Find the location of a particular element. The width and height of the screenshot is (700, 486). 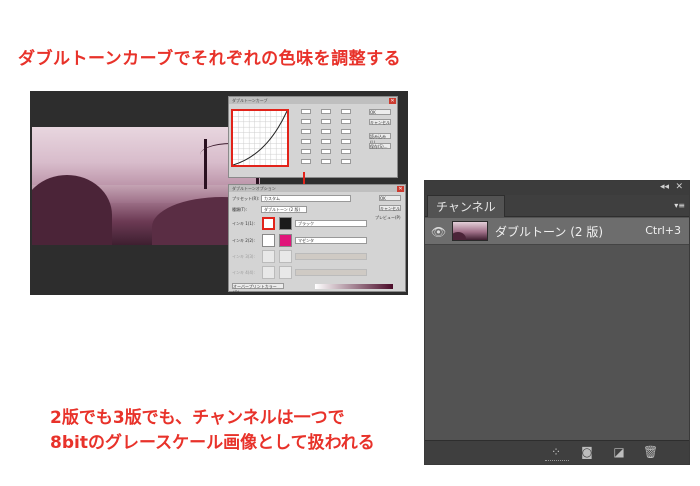

panel-bottom-bar: ⁘ ◙ ◪ 🗑 is located at coordinates (557, 452).